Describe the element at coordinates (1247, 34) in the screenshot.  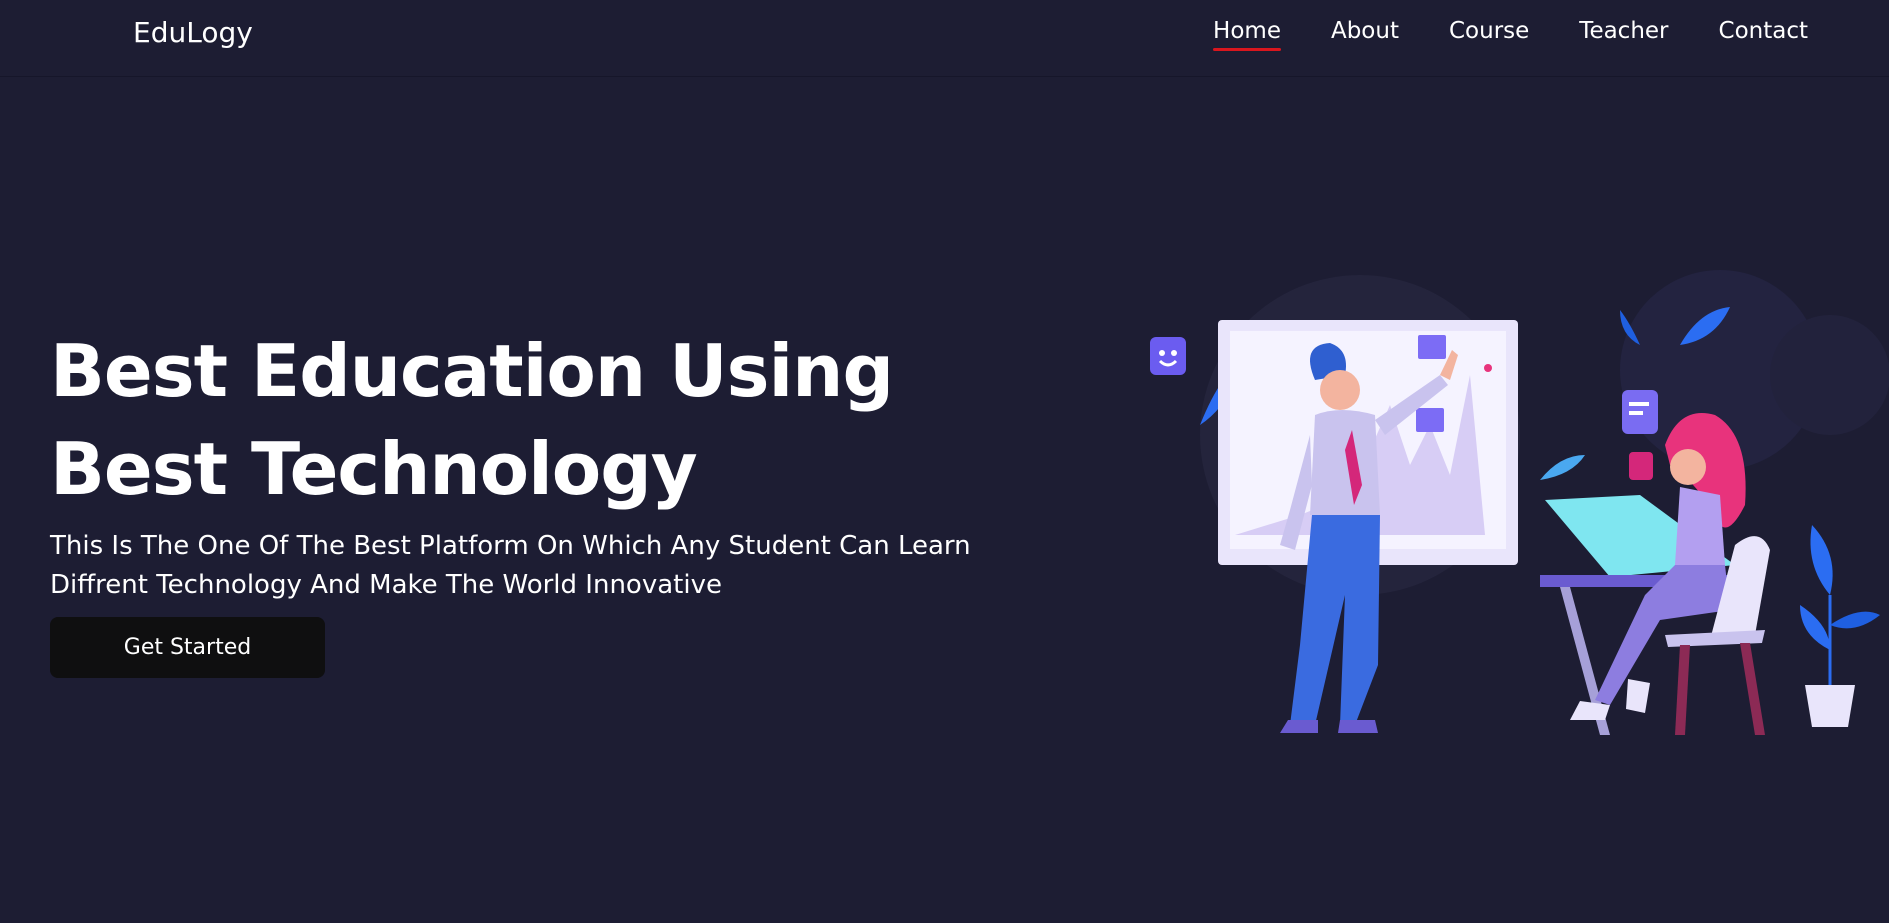
I see `nav-home-link: Home` at that location.